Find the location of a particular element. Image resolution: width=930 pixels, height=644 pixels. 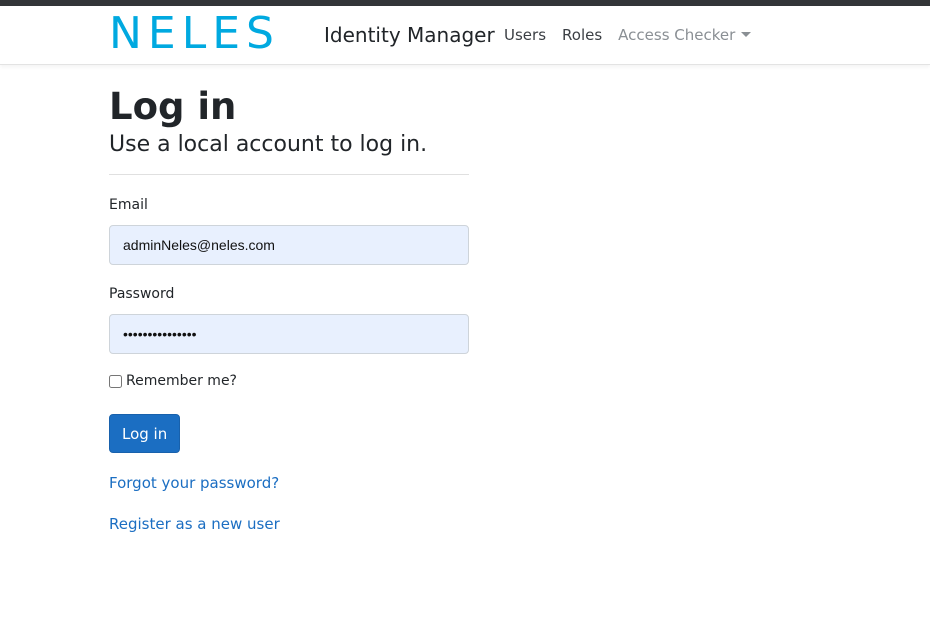

divider is located at coordinates (289, 174).